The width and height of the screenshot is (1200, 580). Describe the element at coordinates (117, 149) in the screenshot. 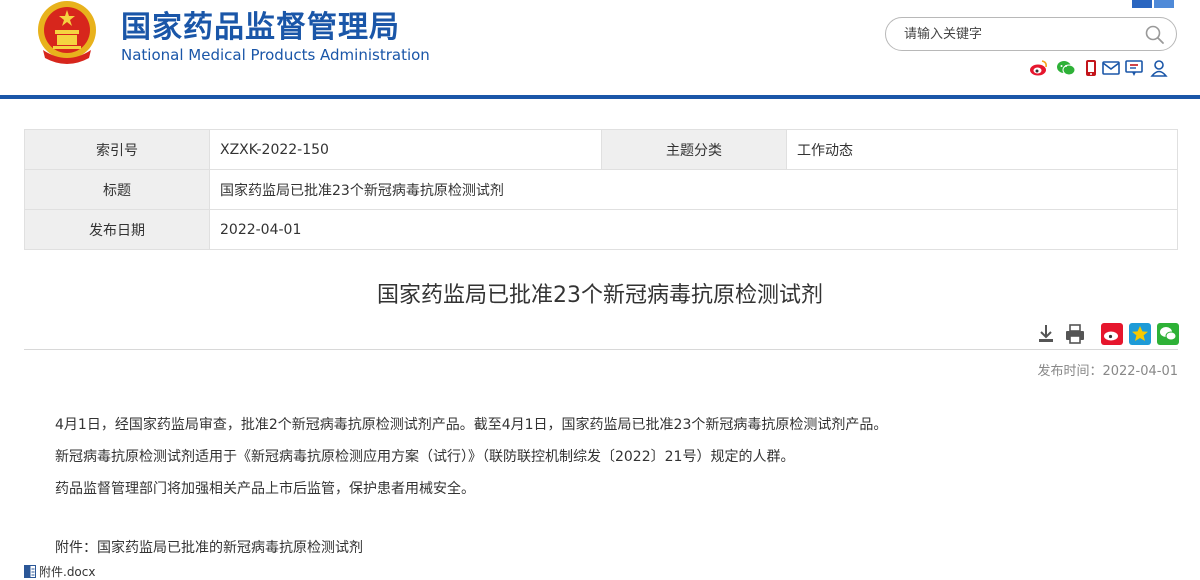

I see `index-label: 索引号` at that location.